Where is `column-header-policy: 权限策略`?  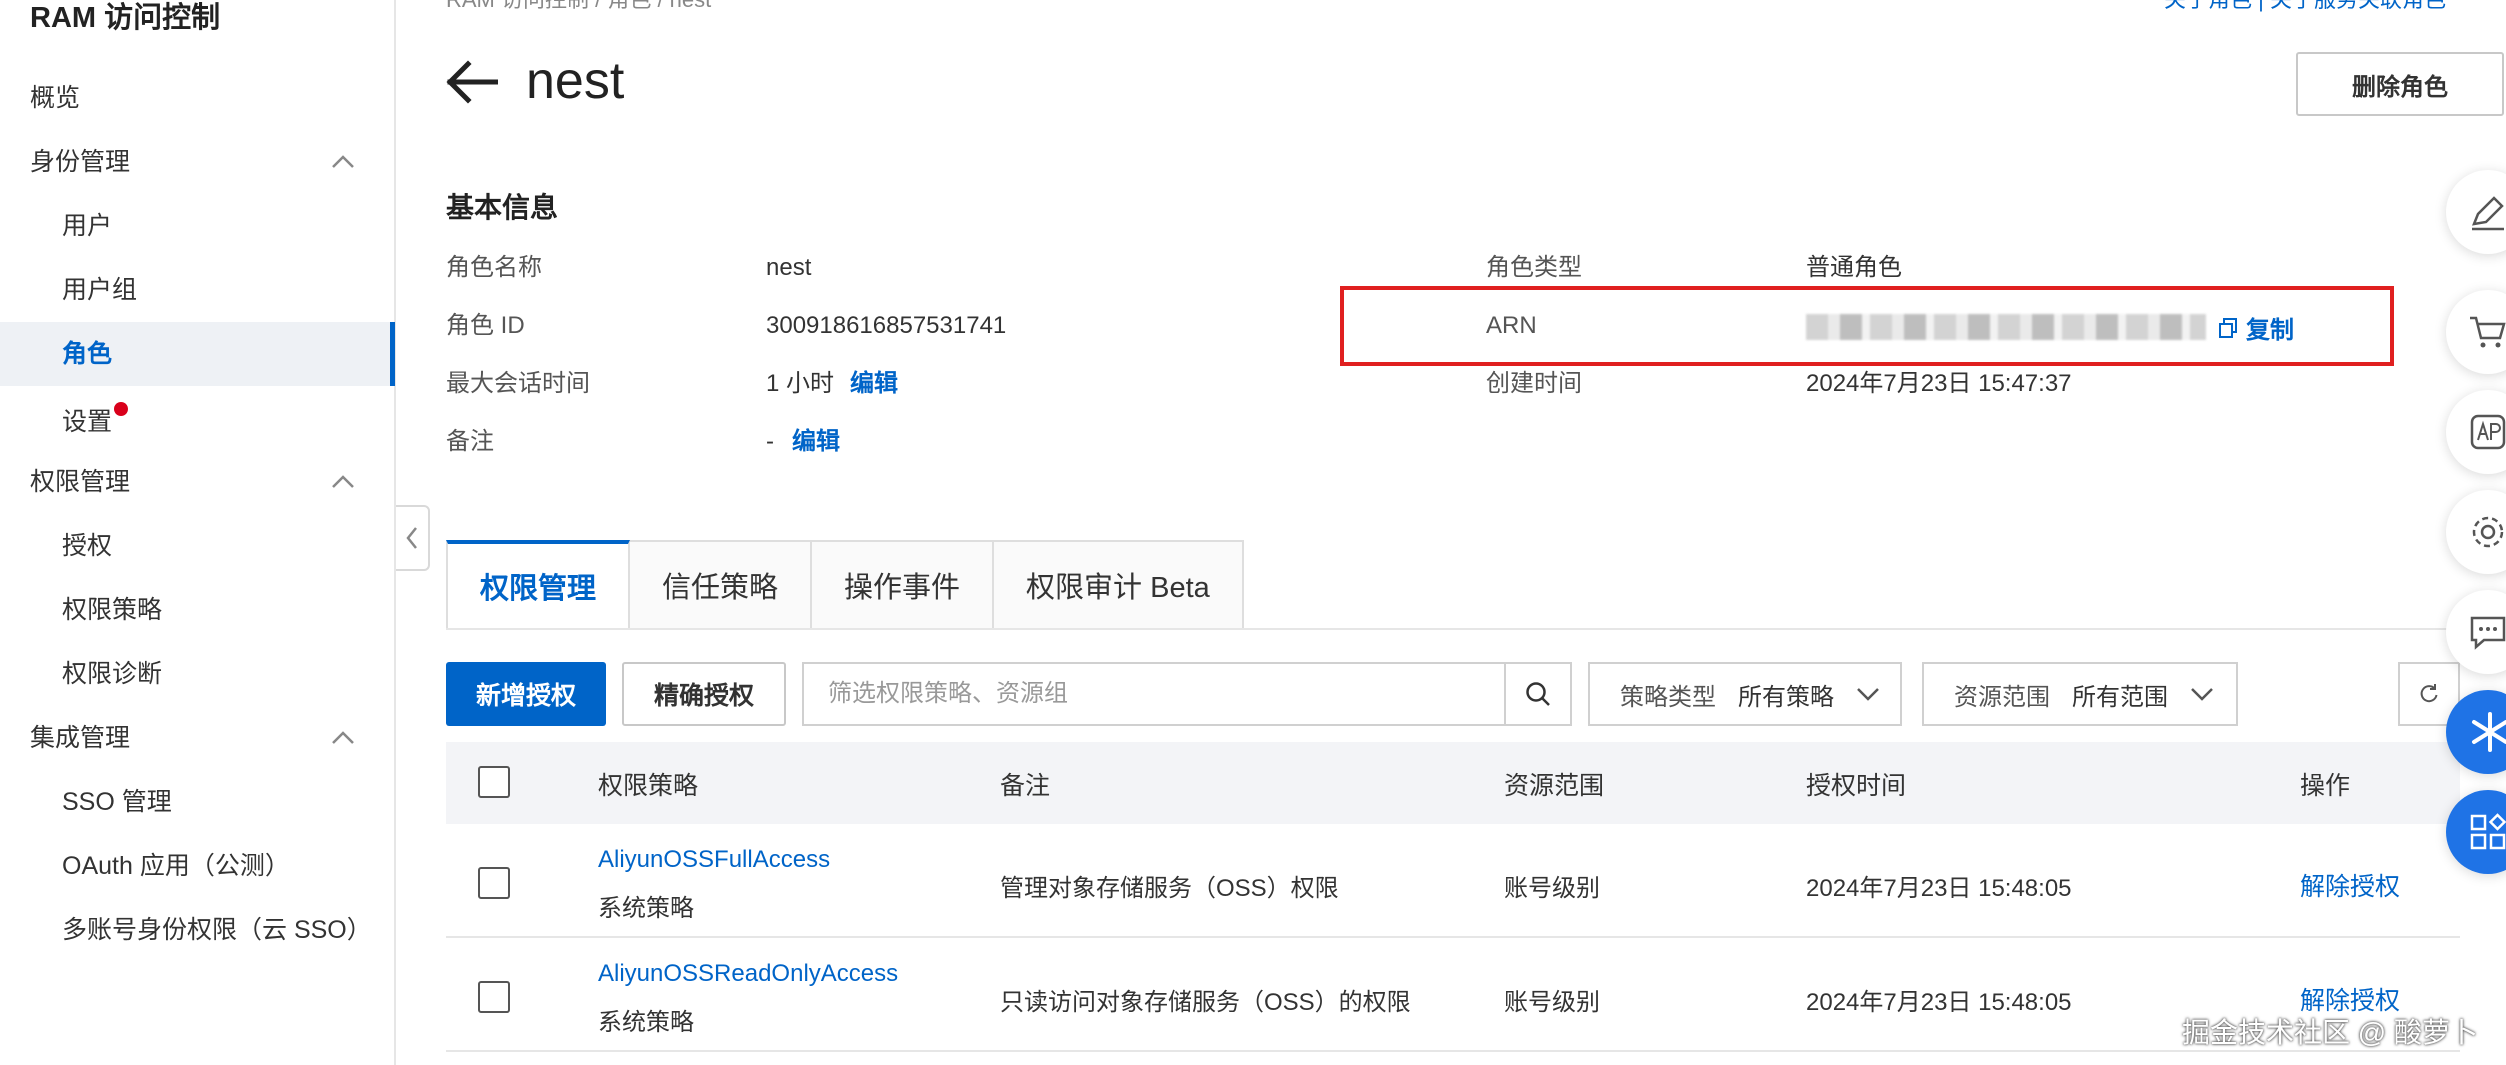 column-header-policy: 权限策略 is located at coordinates (648, 786).